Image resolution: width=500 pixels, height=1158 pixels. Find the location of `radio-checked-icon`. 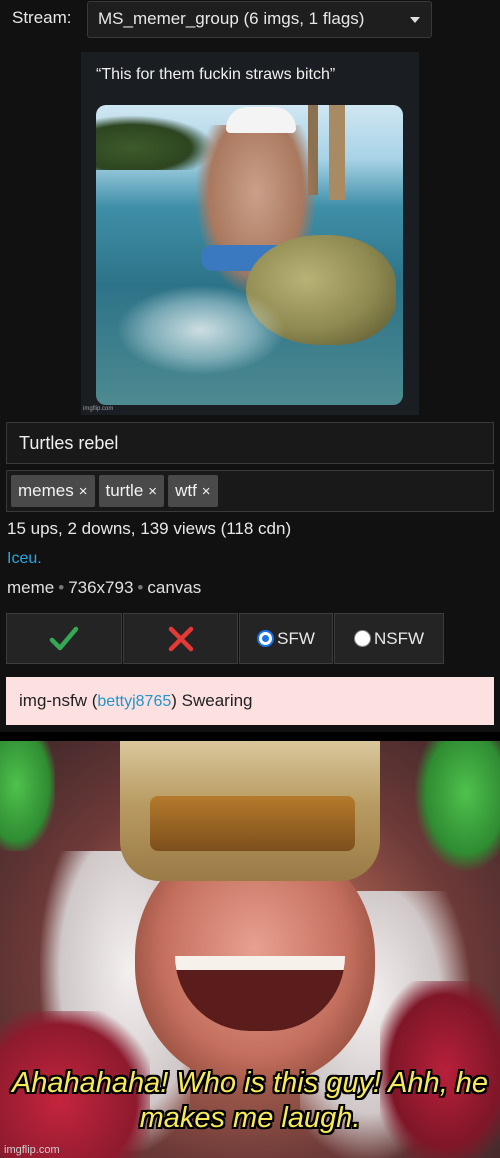

radio-checked-icon is located at coordinates (266, 638).